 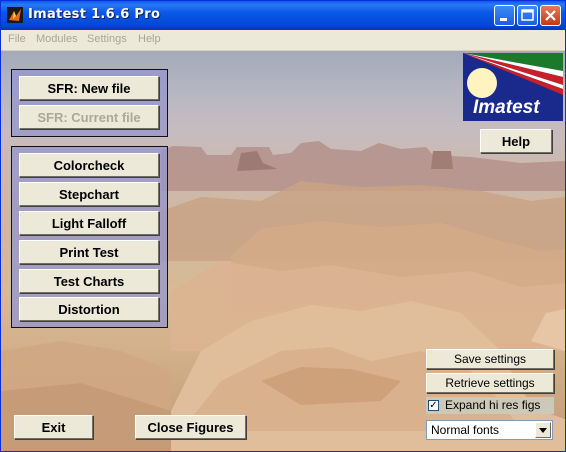 I want to click on stepchart-button: Stepchart, so click(x=89, y=194).